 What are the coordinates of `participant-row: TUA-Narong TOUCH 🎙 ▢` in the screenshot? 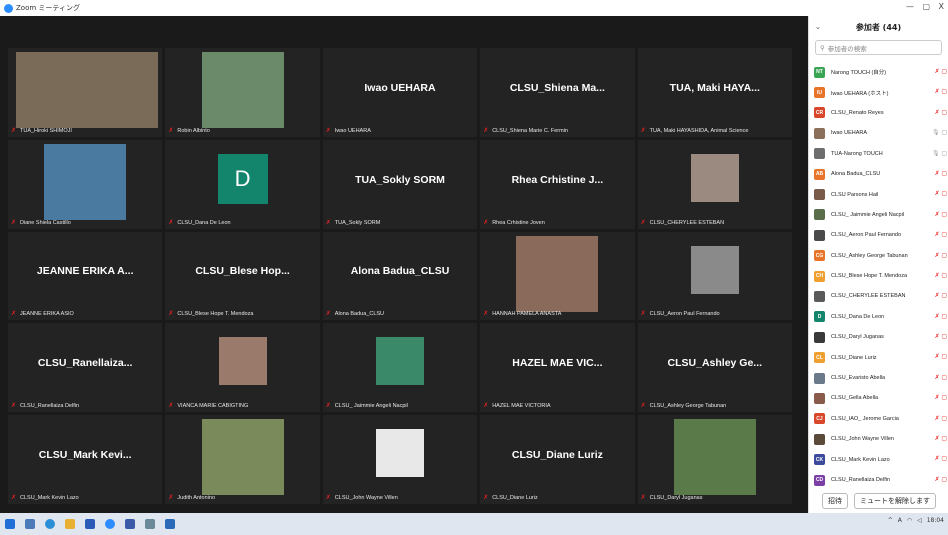 It's located at (878, 154).